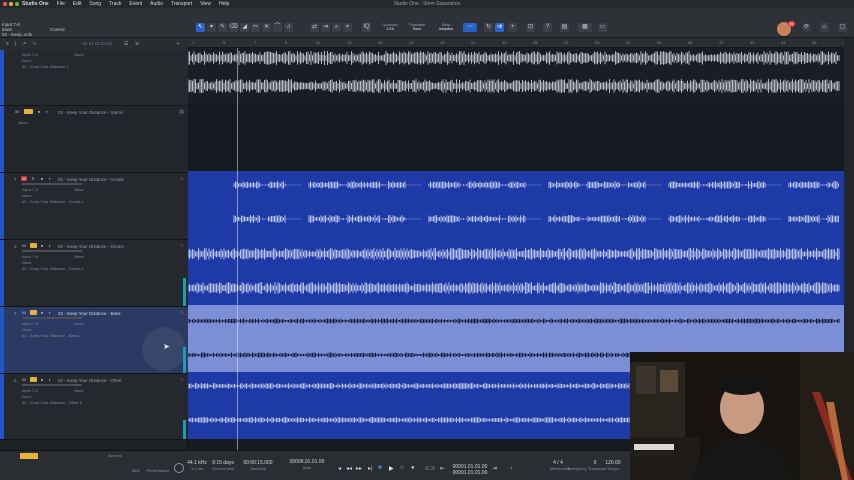 The height and width of the screenshot is (480, 854). What do you see at coordinates (61, 4) in the screenshot?
I see `menu-file: File` at bounding box center [61, 4].